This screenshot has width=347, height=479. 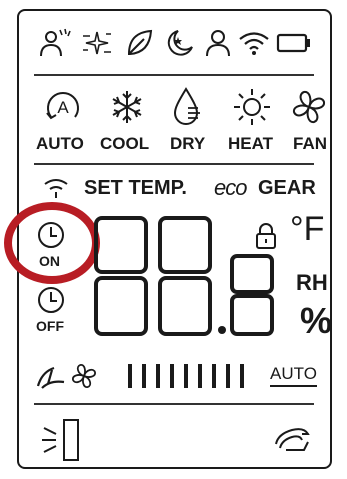 I want to click on set-temp-label: SET TEMP., so click(x=135, y=188).